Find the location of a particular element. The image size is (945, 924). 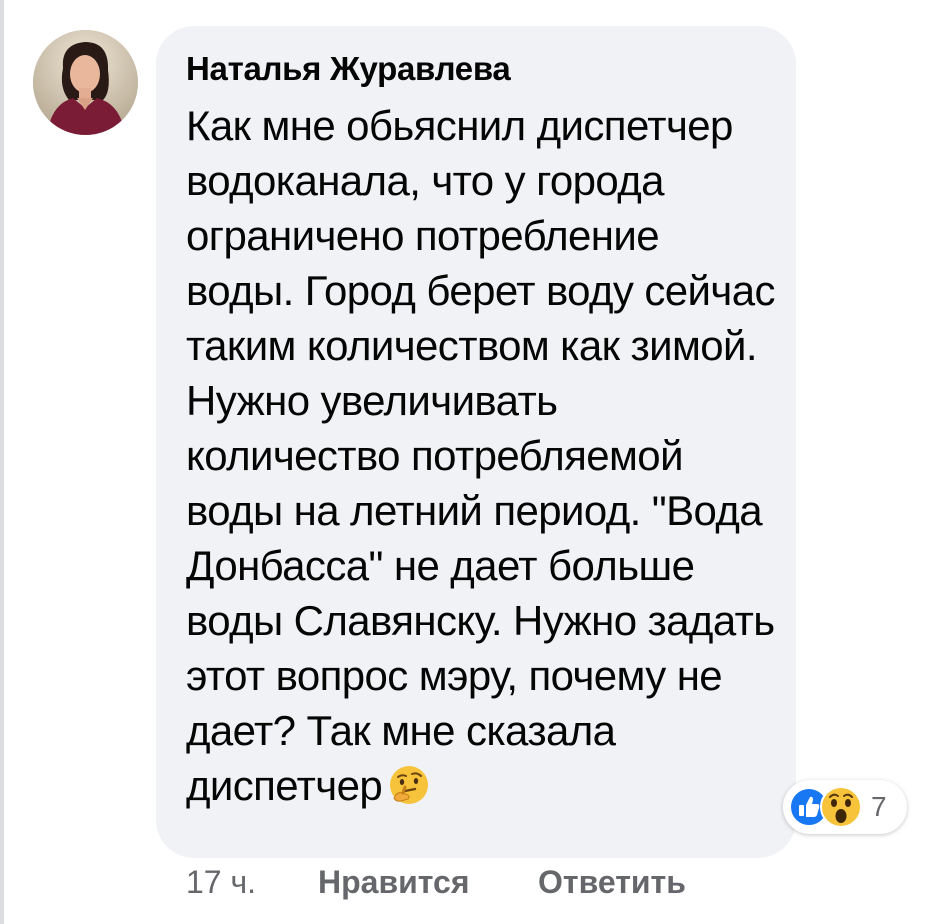

reaction-count: 7 is located at coordinates (879, 806).